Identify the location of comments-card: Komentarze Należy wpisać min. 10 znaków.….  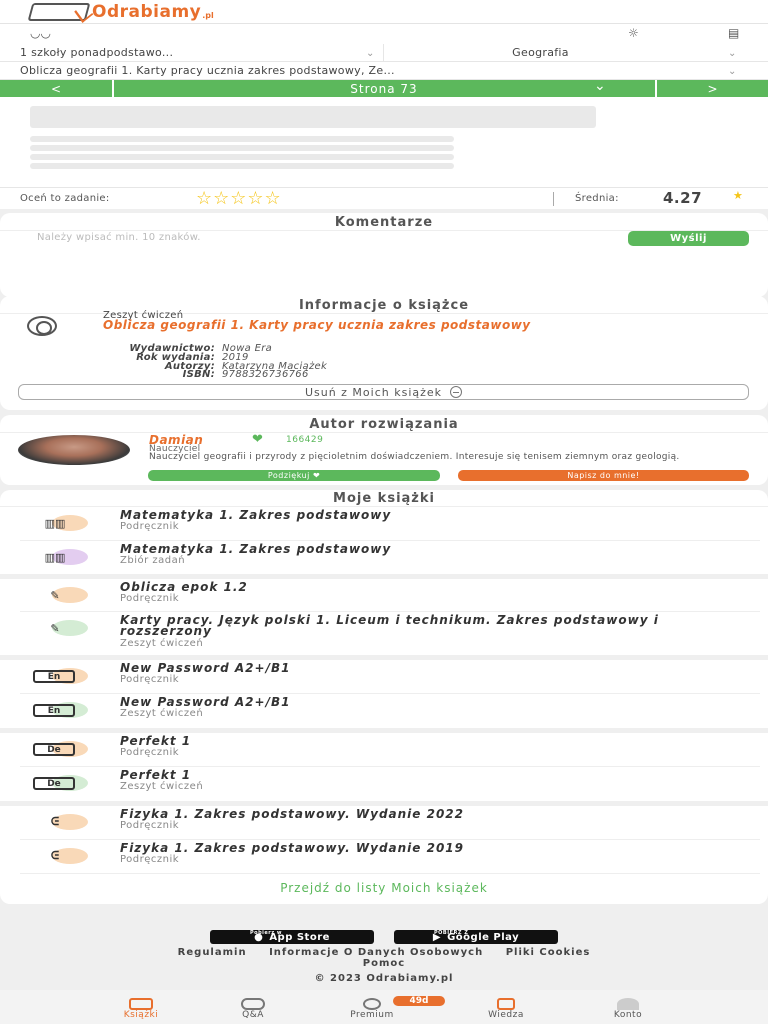
(384, 255).